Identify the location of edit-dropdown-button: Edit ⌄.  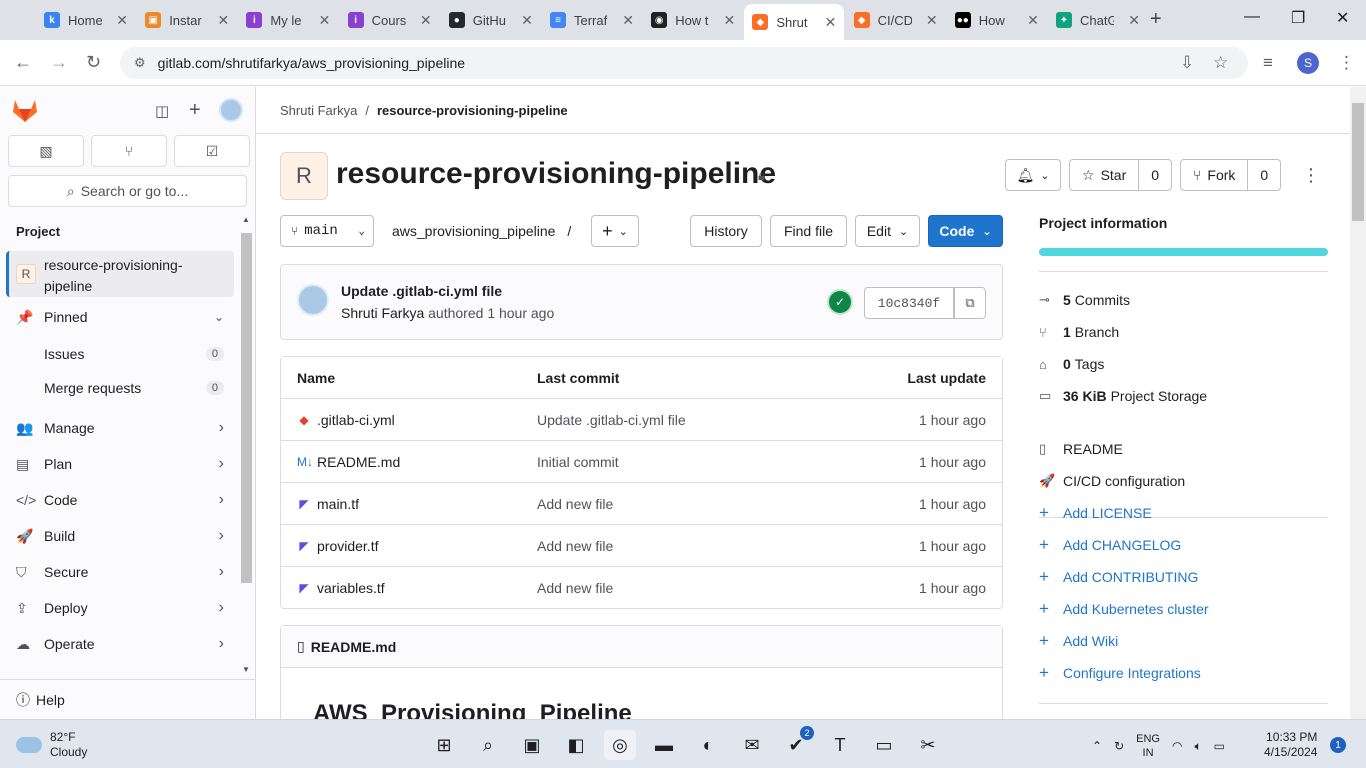
(887, 231).